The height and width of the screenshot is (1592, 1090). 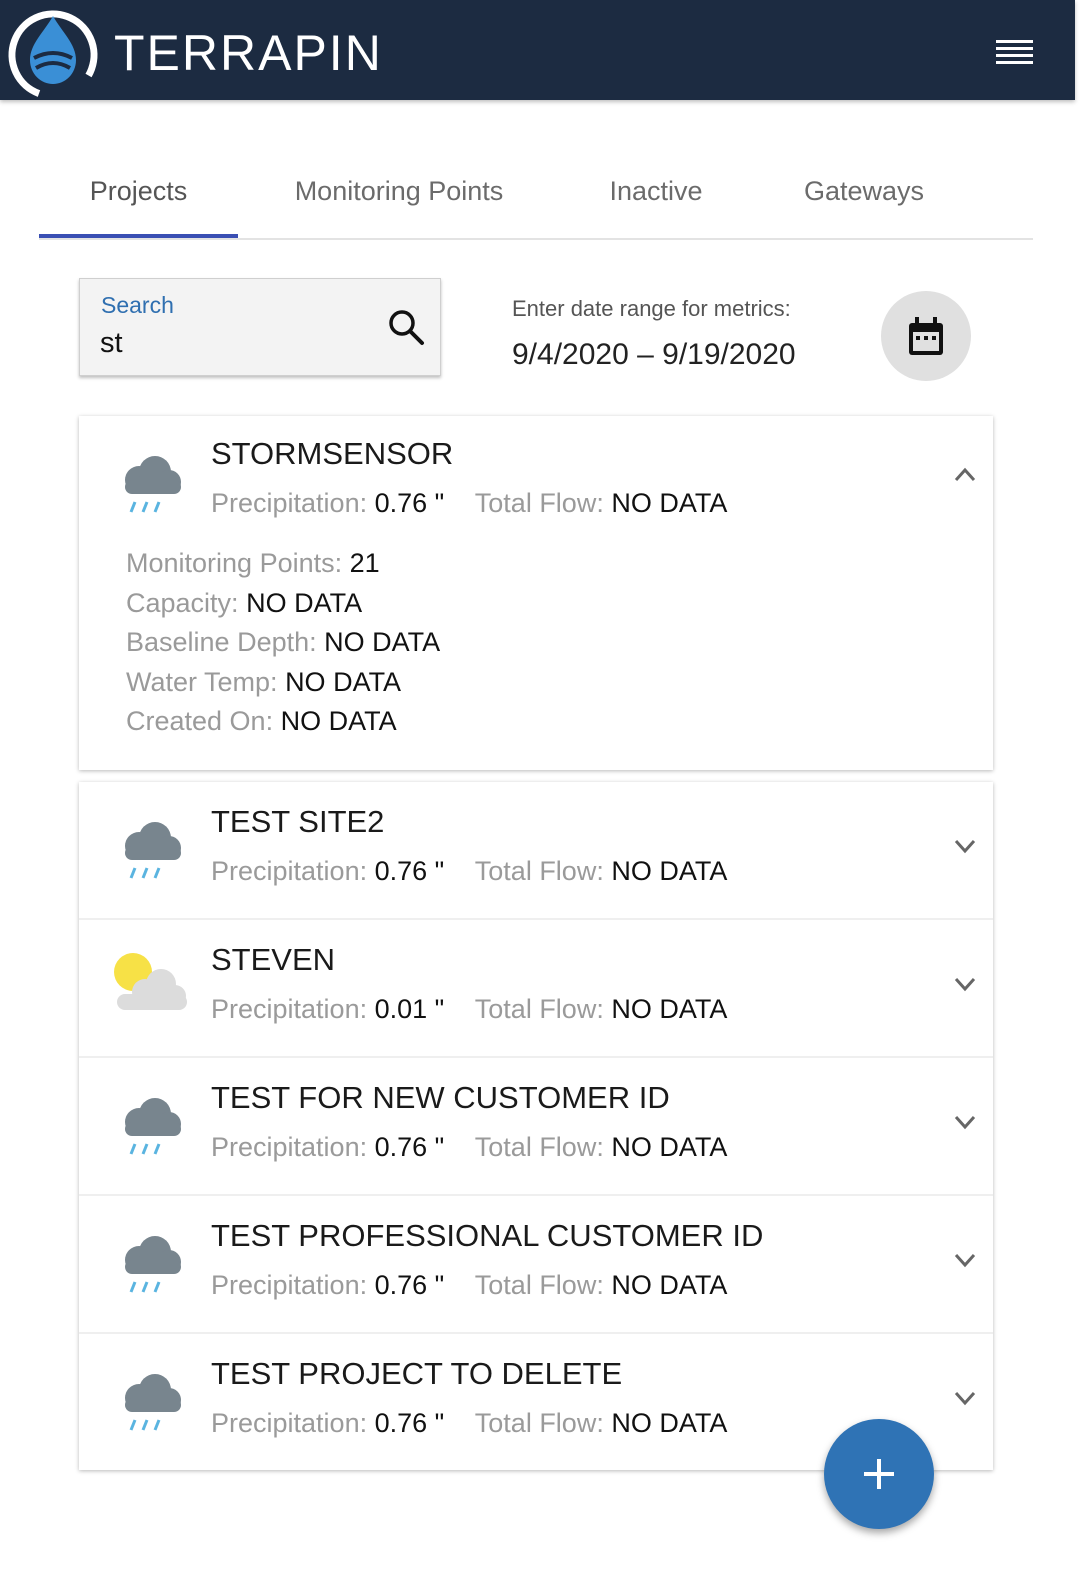 I want to click on created-on-value: NO DATA, so click(x=338, y=721).